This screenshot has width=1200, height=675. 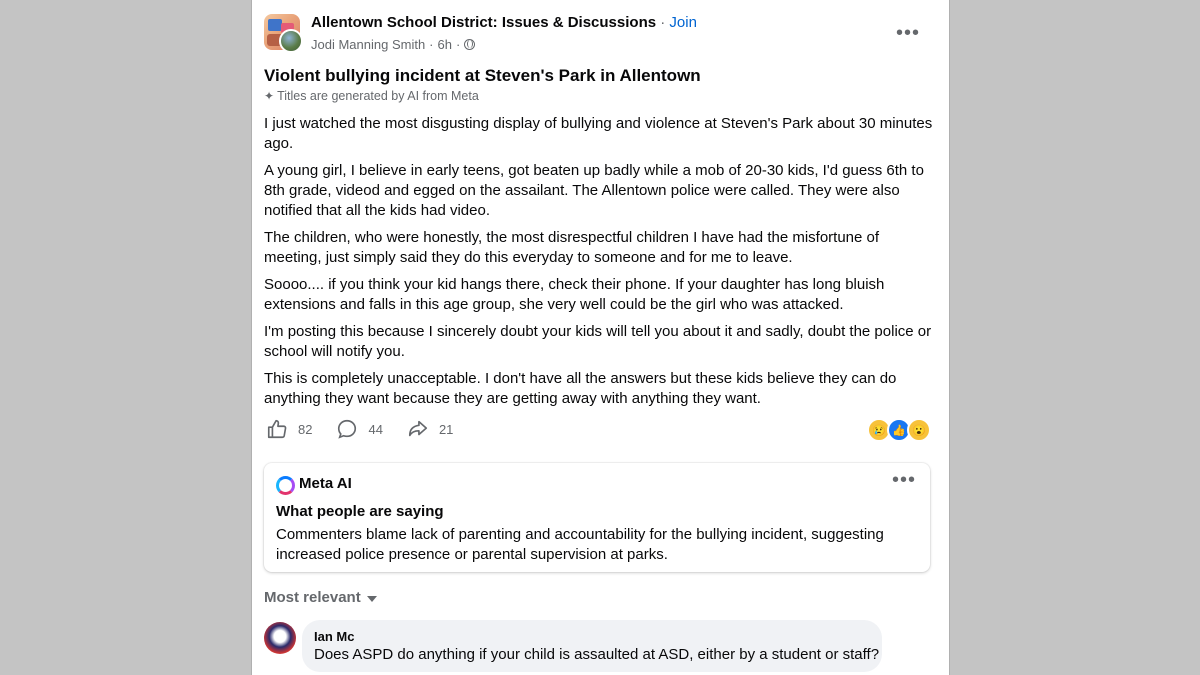 What do you see at coordinates (904, 480) in the screenshot?
I see `meta-ai-more-icon: •••` at bounding box center [904, 480].